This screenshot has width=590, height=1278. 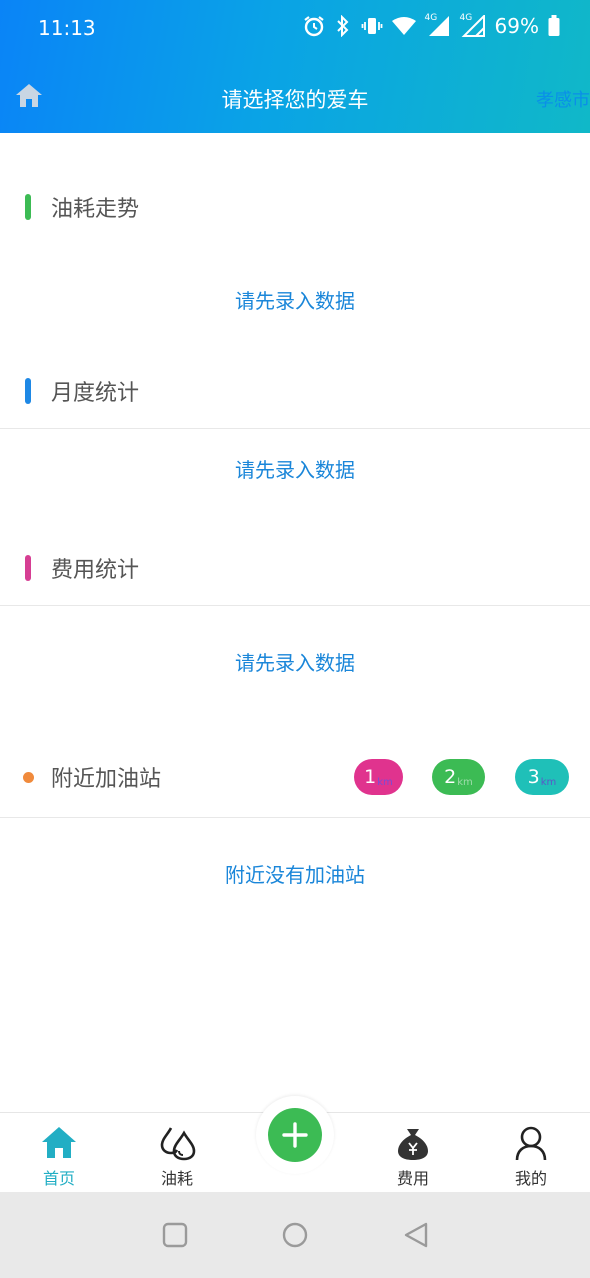 I want to click on signal-a: 4G, so click(x=438, y=25).